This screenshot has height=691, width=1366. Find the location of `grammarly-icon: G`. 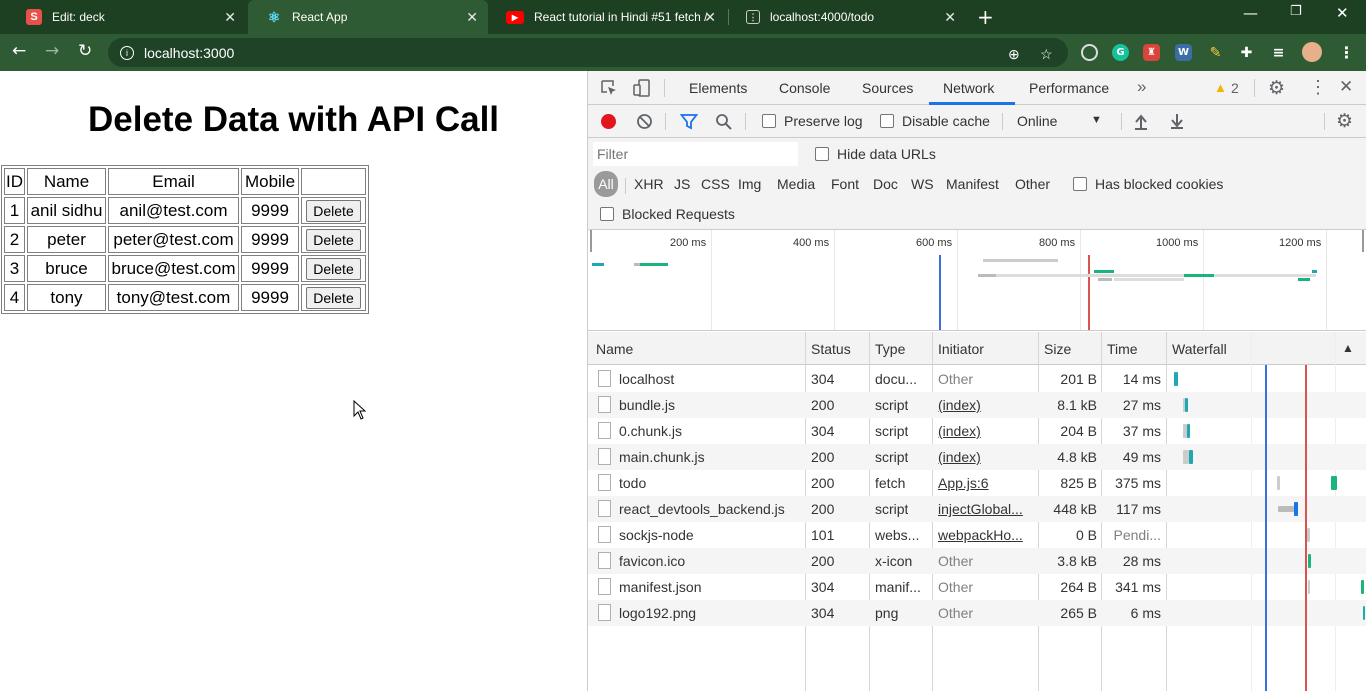

grammarly-icon: G is located at coordinates (1120, 52).